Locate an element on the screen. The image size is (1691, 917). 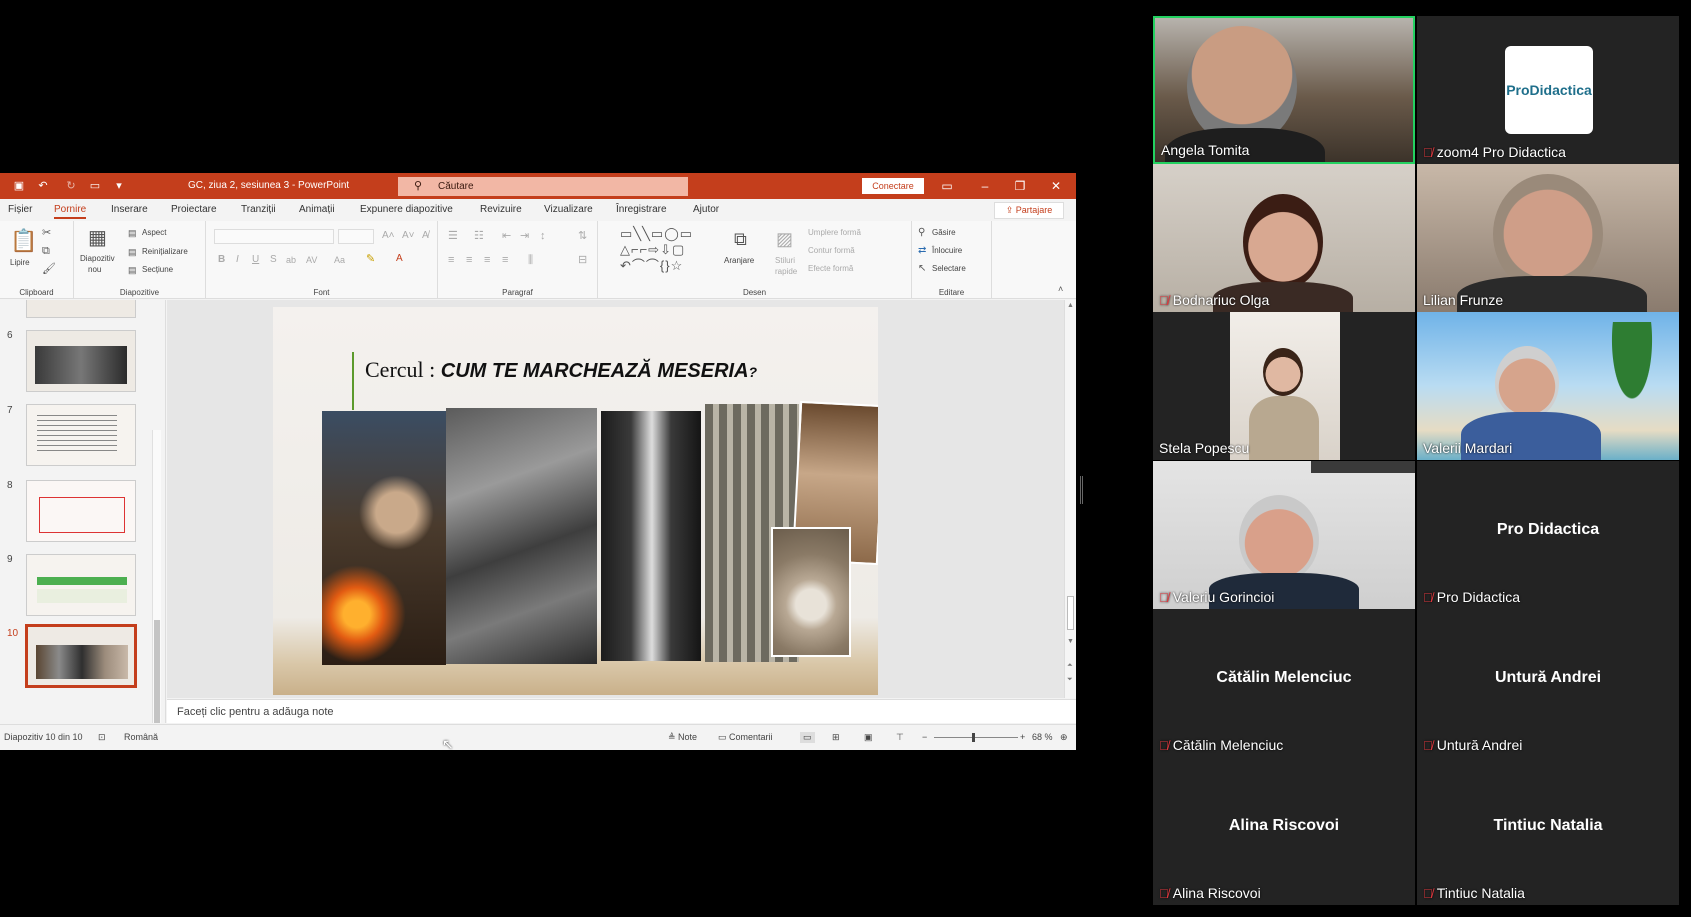
format-painter-icon: 🖌 is located at coordinates (49, 269).